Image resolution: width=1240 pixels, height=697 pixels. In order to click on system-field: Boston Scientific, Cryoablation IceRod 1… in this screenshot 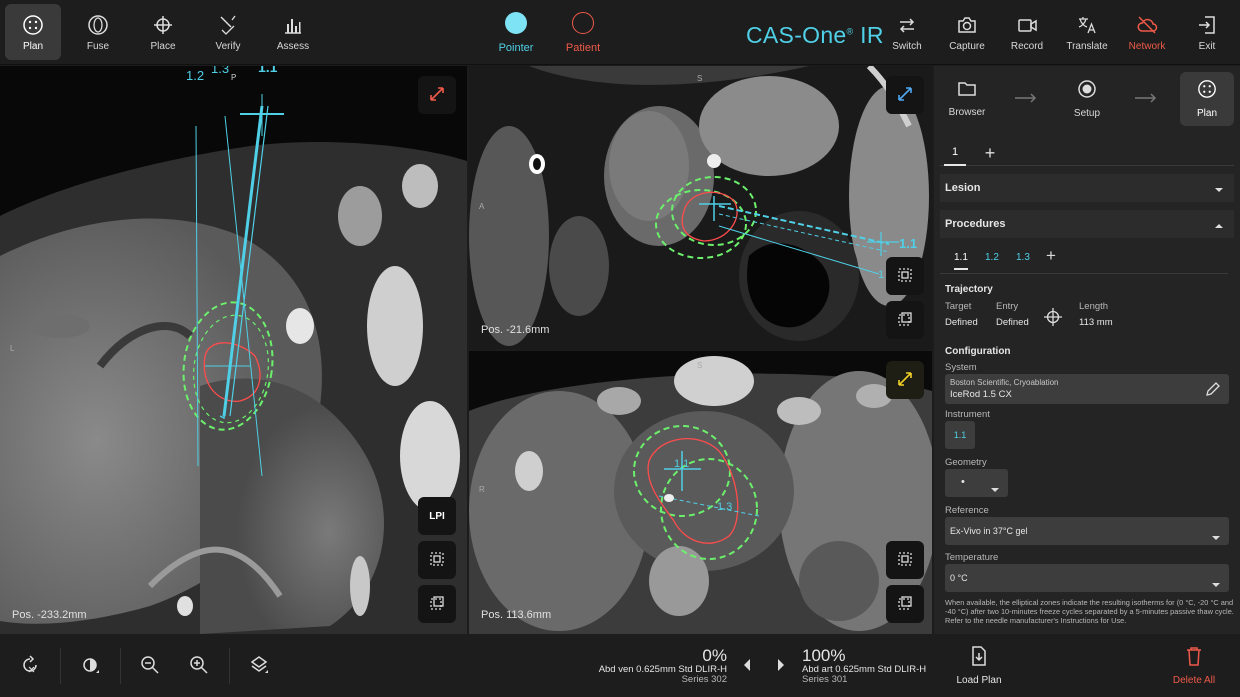, I will do `click(1087, 389)`.